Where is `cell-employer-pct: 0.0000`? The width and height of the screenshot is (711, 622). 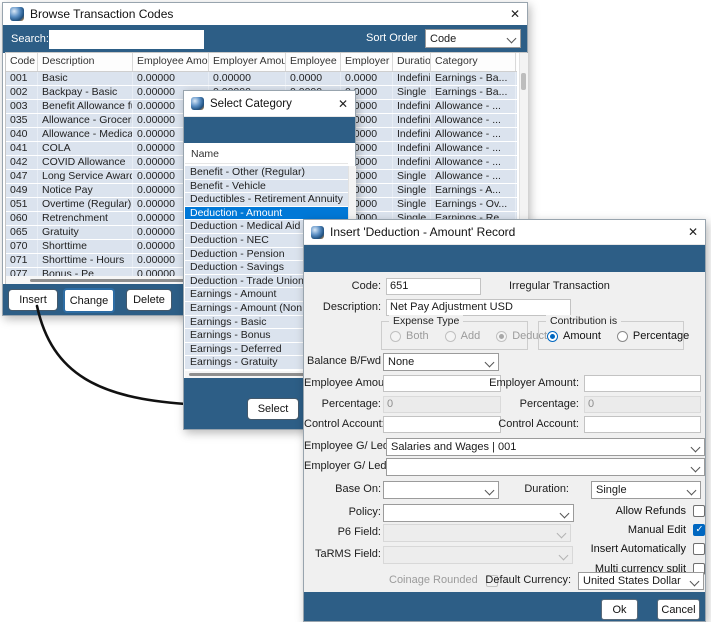
cell-employer-pct: 0.0000 is located at coordinates (367, 78).